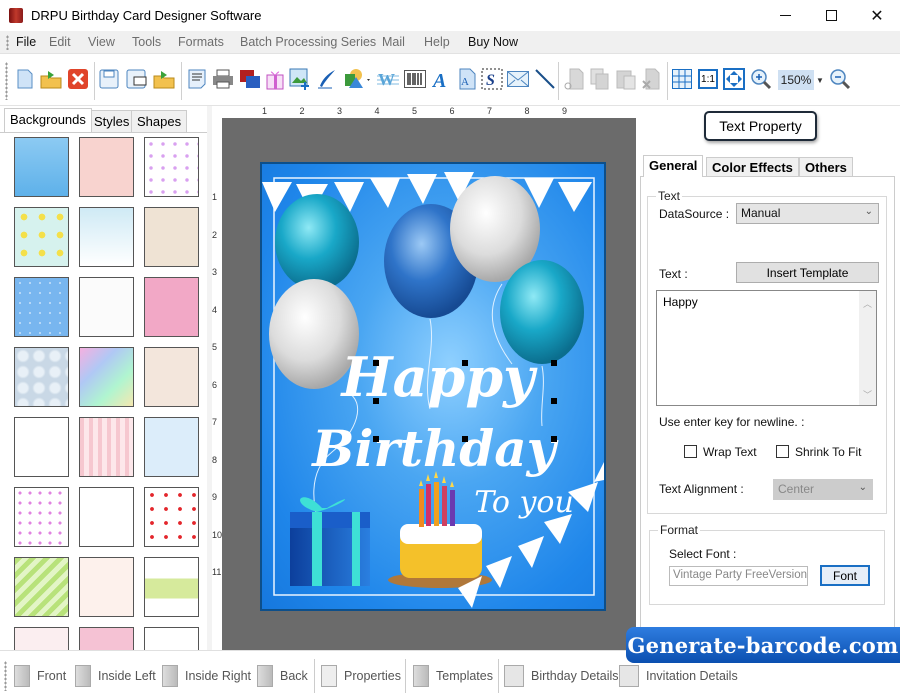 This screenshot has width=900, height=700. Describe the element at coordinates (300, 79) in the screenshot. I see `insert-image-button` at that location.